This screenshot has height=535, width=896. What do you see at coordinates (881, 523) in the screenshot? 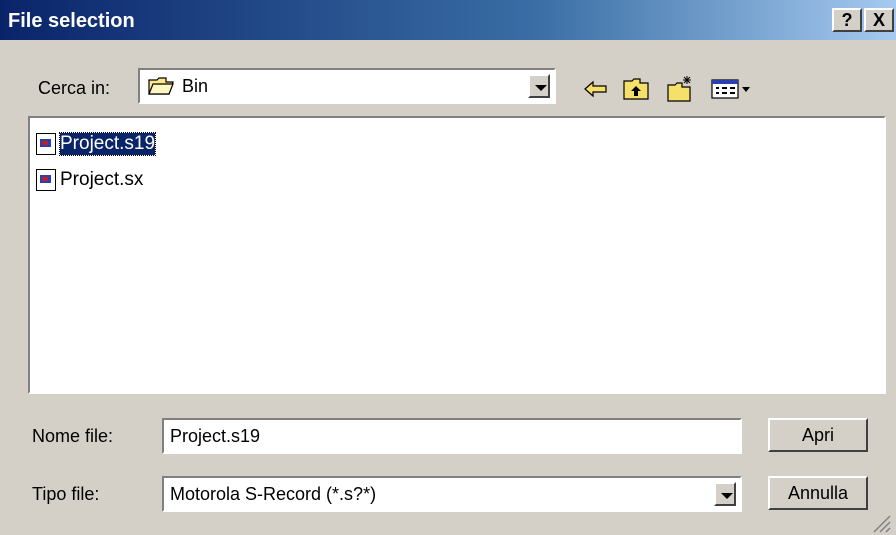
I see `resize-grip-icon` at bounding box center [881, 523].